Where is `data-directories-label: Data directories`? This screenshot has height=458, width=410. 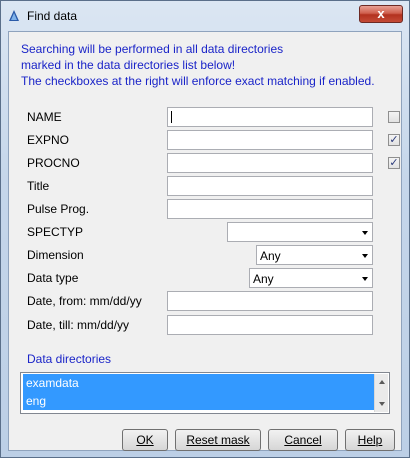
data-directories-label: Data directories is located at coordinates (69, 359).